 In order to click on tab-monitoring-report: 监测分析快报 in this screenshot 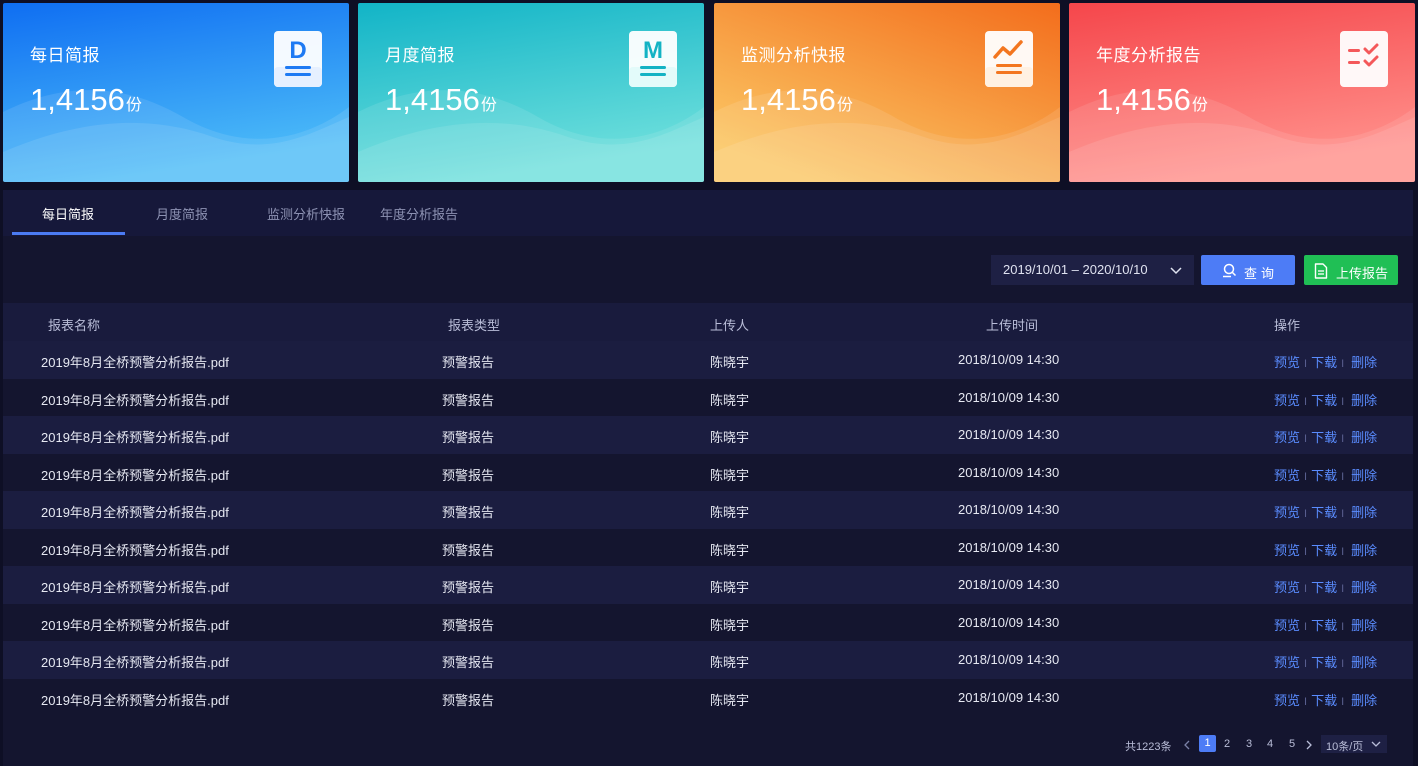, I will do `click(306, 213)`.